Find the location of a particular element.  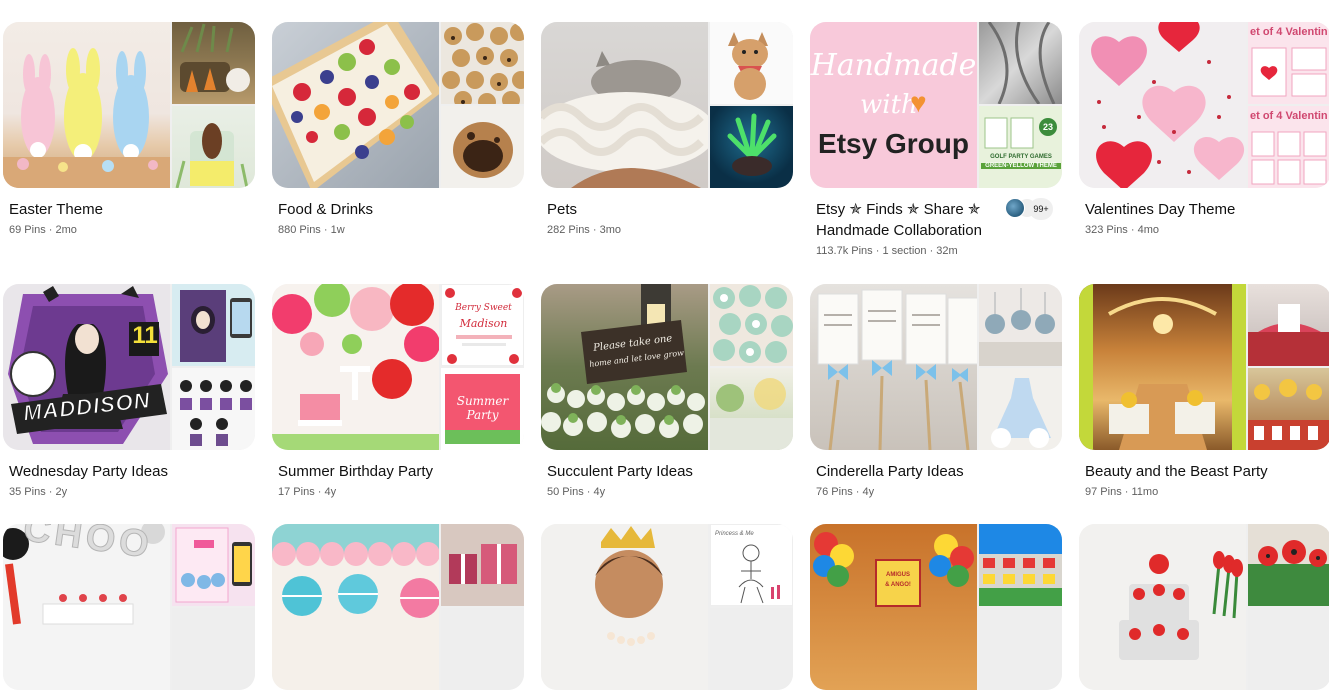

cover-image-lego-table is located at coordinates (1020, 565).